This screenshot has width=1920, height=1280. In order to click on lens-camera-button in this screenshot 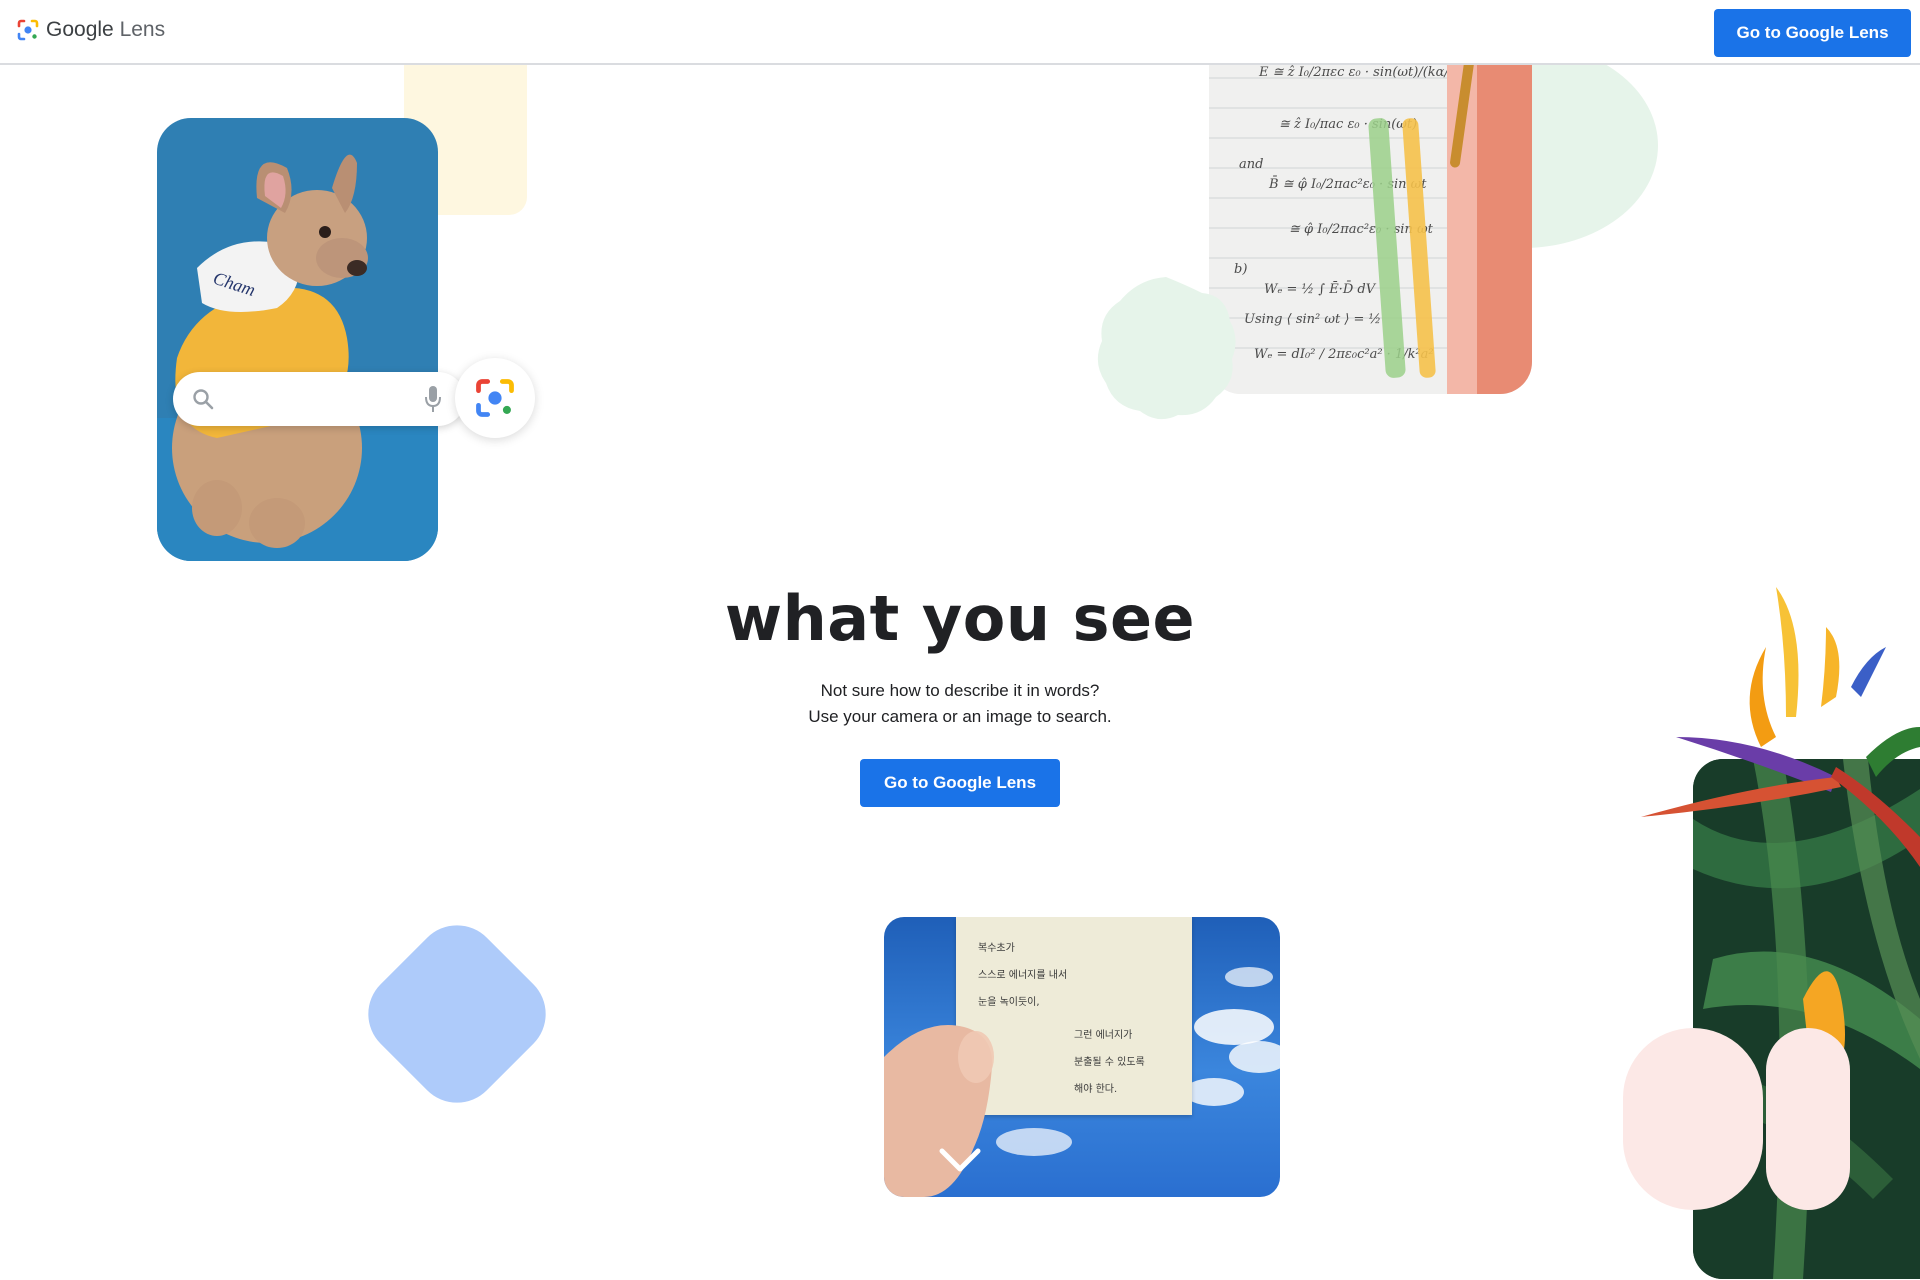, I will do `click(495, 398)`.